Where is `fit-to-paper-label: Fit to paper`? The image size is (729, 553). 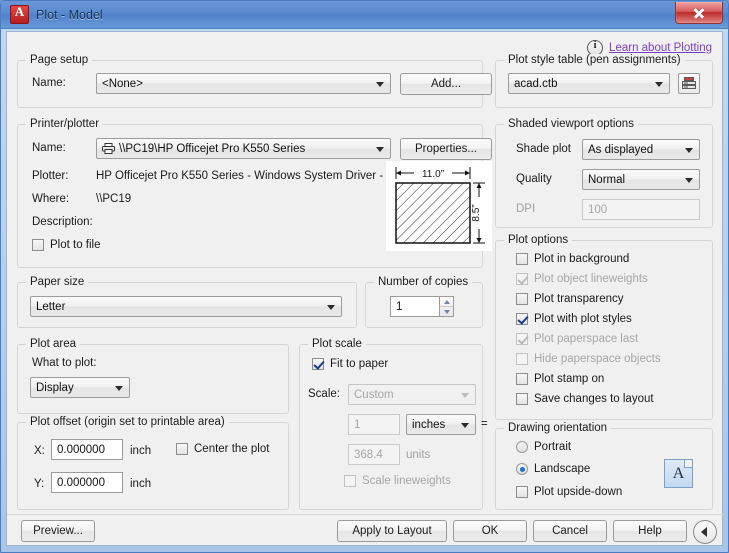 fit-to-paper-label: Fit to paper is located at coordinates (359, 364).